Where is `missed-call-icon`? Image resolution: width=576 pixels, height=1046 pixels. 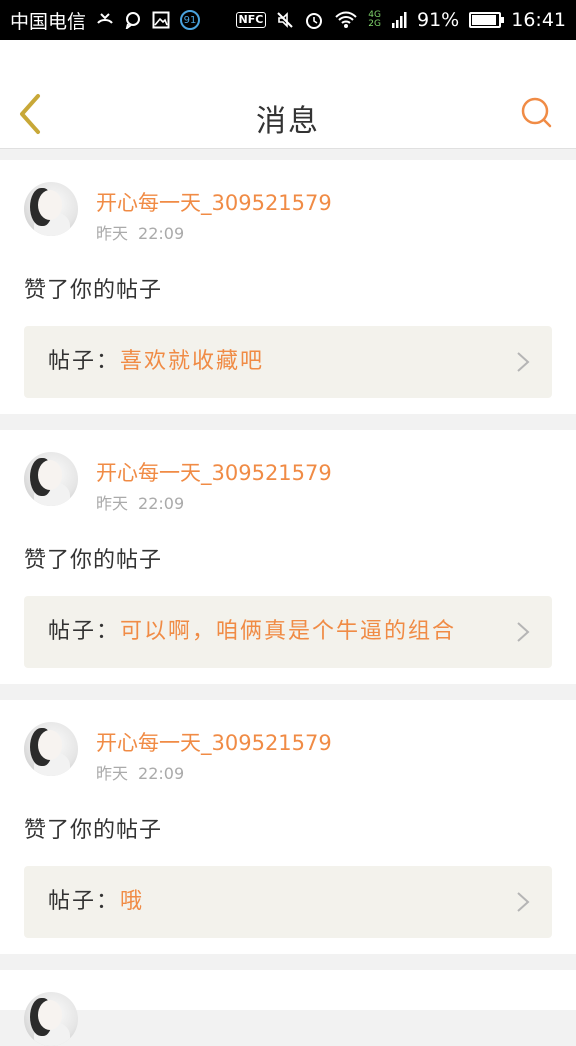 missed-call-icon is located at coordinates (105, 20).